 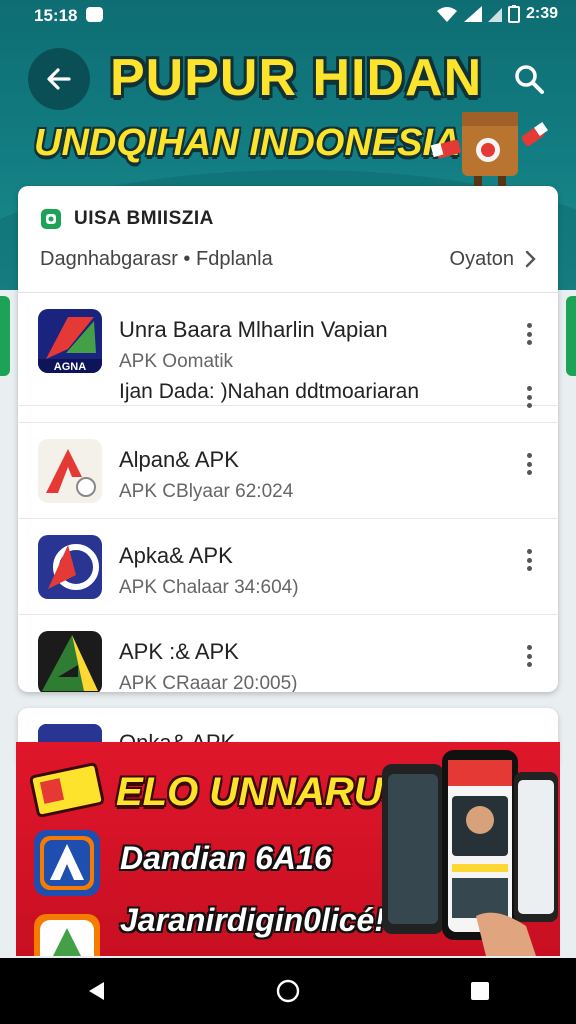 I want to click on blue-a-app-icon, so click(x=67, y=863).